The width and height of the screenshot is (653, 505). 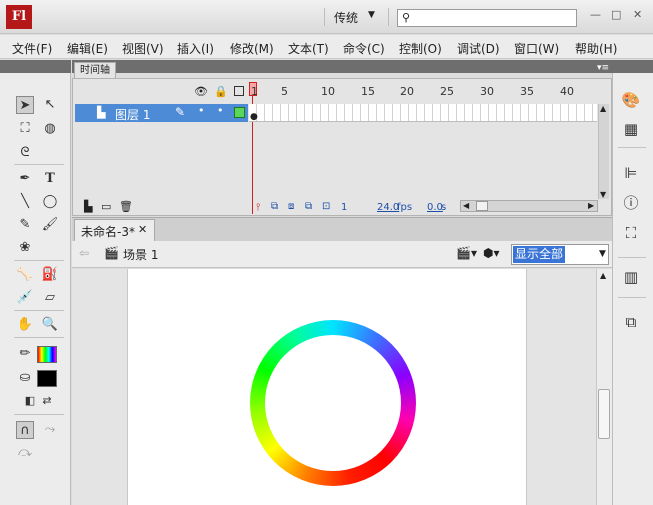 I want to click on tools-panel-header, so click(x=35, y=66).